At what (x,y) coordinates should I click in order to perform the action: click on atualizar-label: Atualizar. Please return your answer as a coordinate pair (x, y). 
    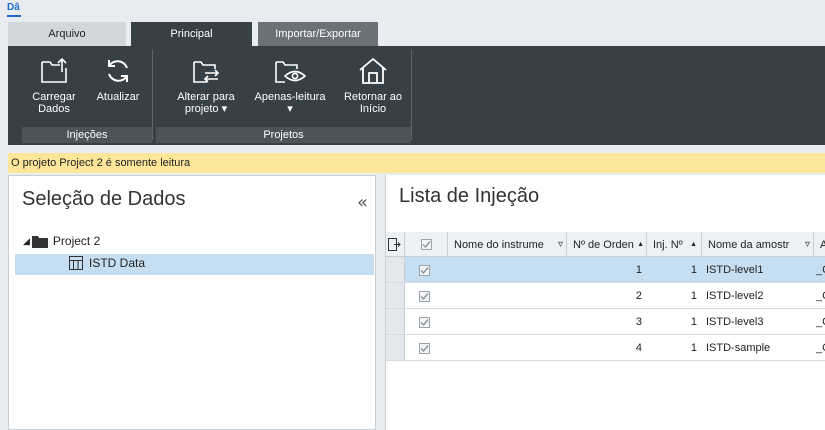
    Looking at the image, I should click on (118, 97).